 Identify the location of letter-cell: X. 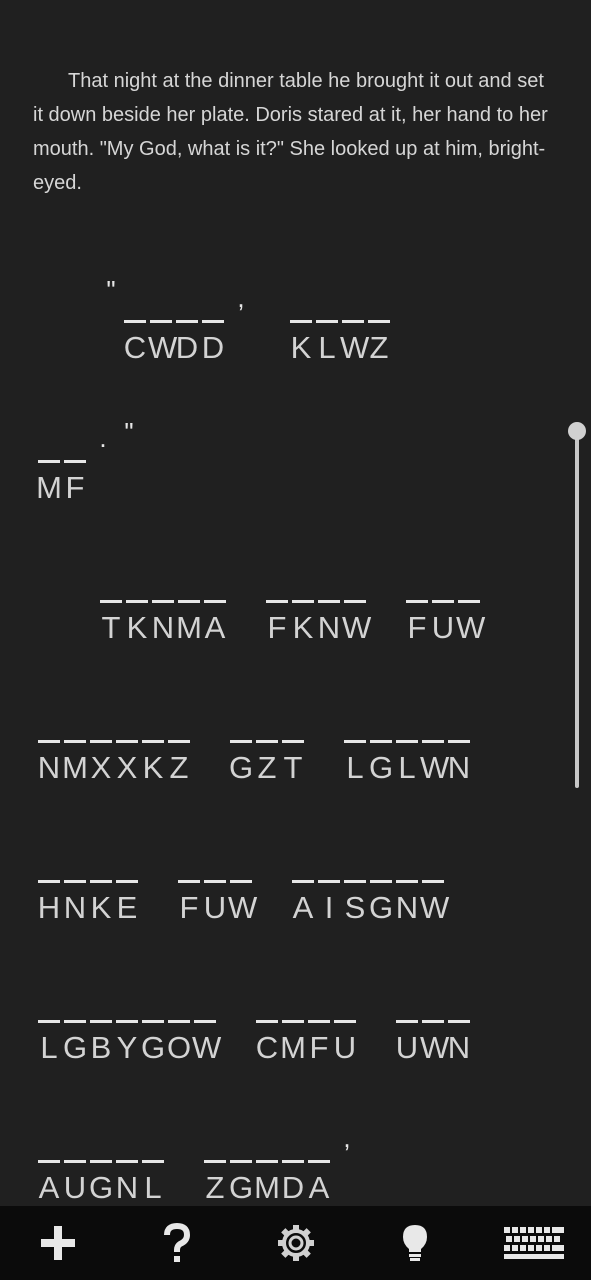
(127, 746).